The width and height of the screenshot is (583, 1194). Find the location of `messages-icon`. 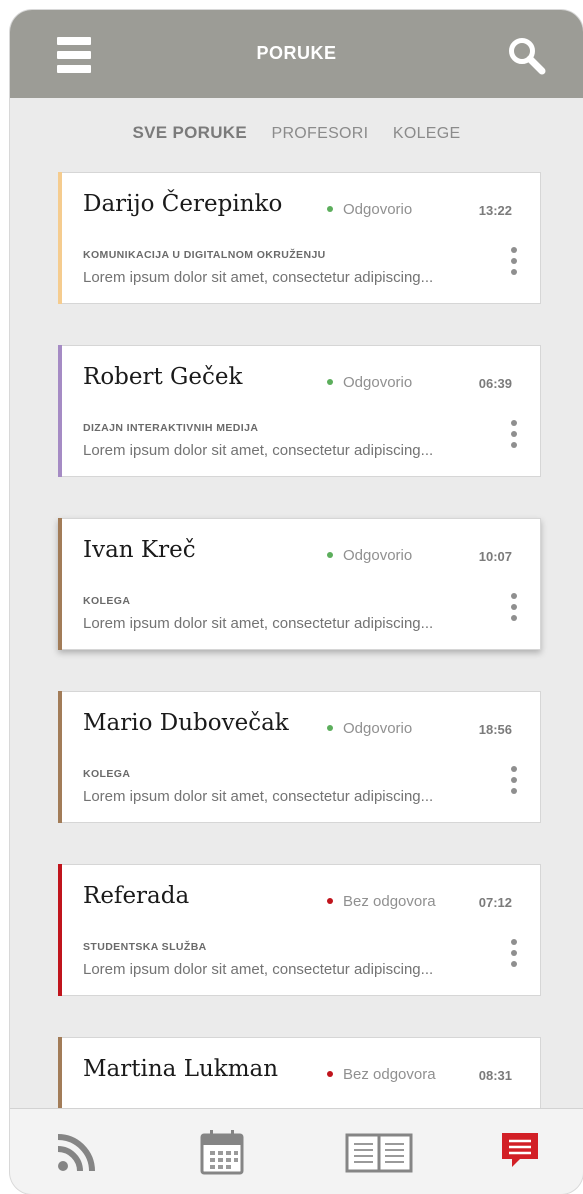

messages-icon is located at coordinates (520, 1152).